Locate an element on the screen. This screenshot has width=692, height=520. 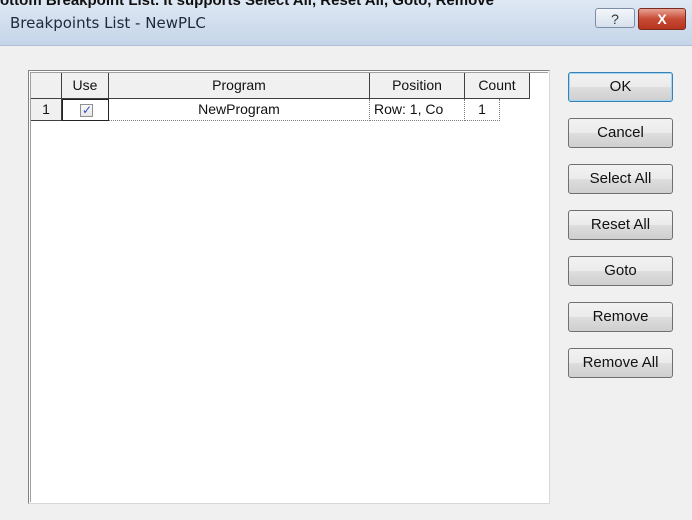
count-cell: 1 is located at coordinates (482, 110).